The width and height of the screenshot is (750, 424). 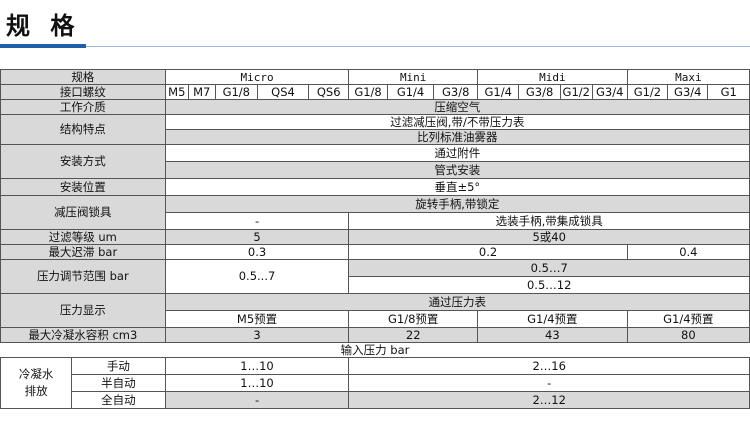 I want to click on port-cell: M7, so click(x=201, y=92).